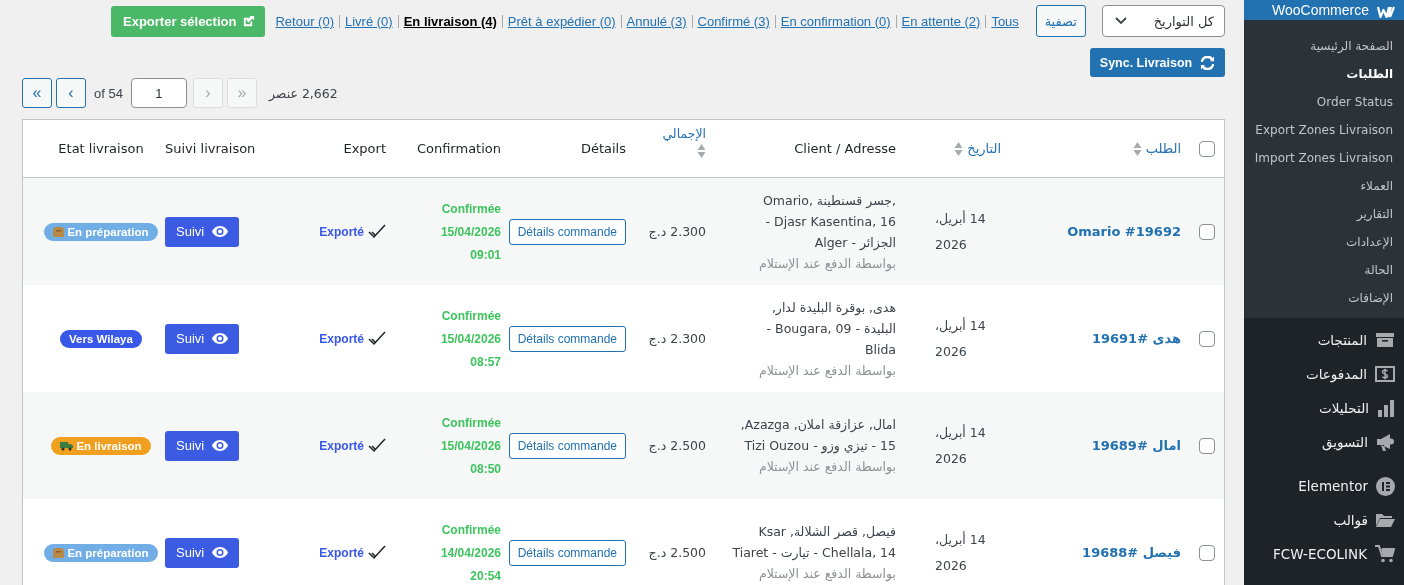  What do you see at coordinates (1385, 486) in the screenshot?
I see `elementor-logo-icon` at bounding box center [1385, 486].